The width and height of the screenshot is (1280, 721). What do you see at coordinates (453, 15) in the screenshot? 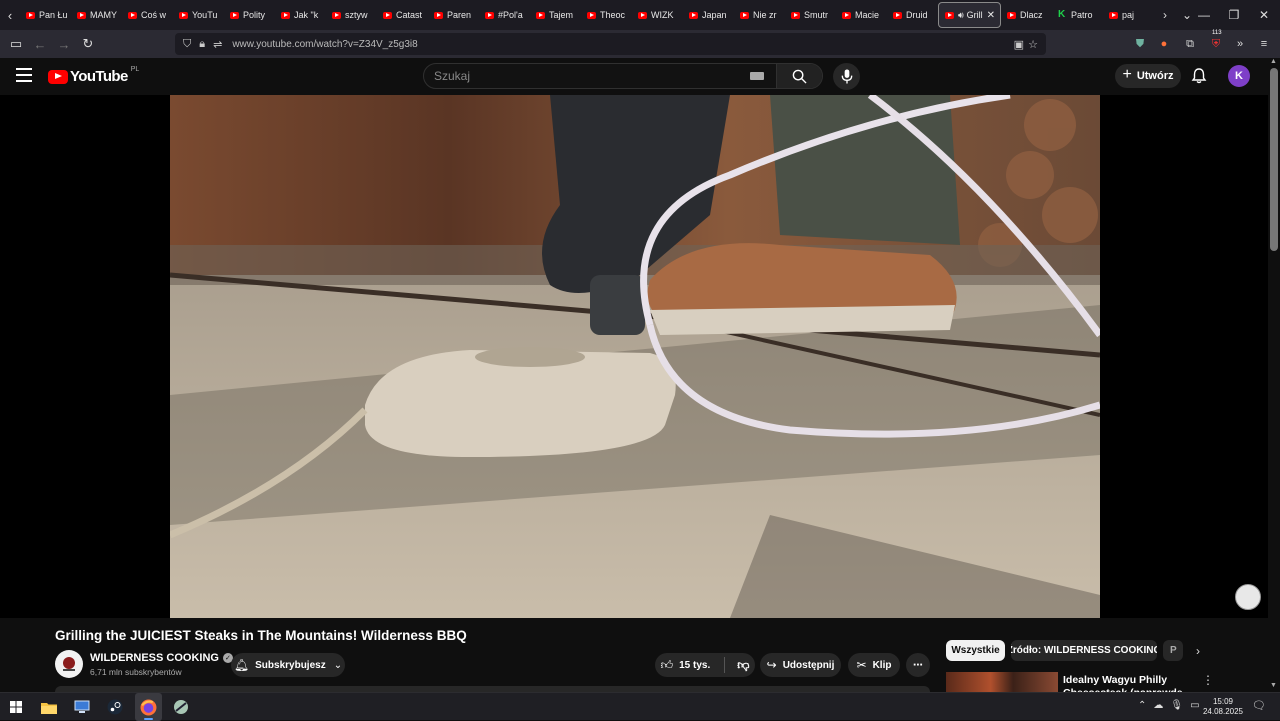
I see `browser-tab: Paren` at bounding box center [453, 15].